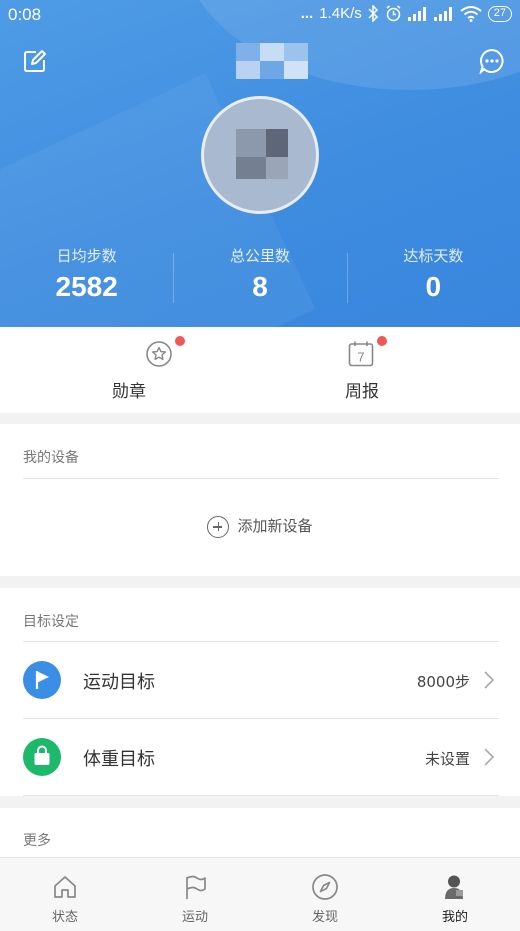 This screenshot has width=520, height=931. I want to click on bottom-tab-bar: 状态 运动 发现 我的, so click(260, 894).